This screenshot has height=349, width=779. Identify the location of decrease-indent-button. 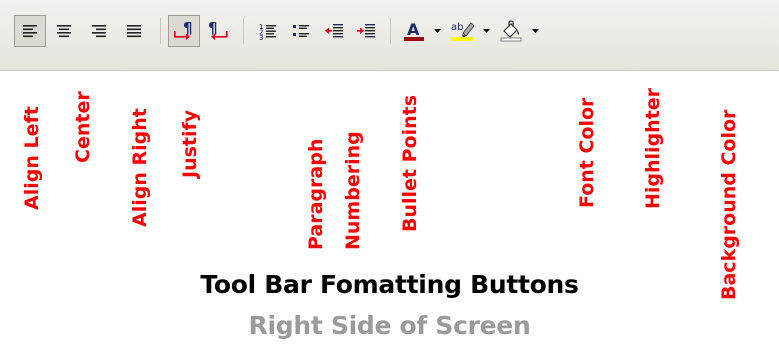
(334, 31).